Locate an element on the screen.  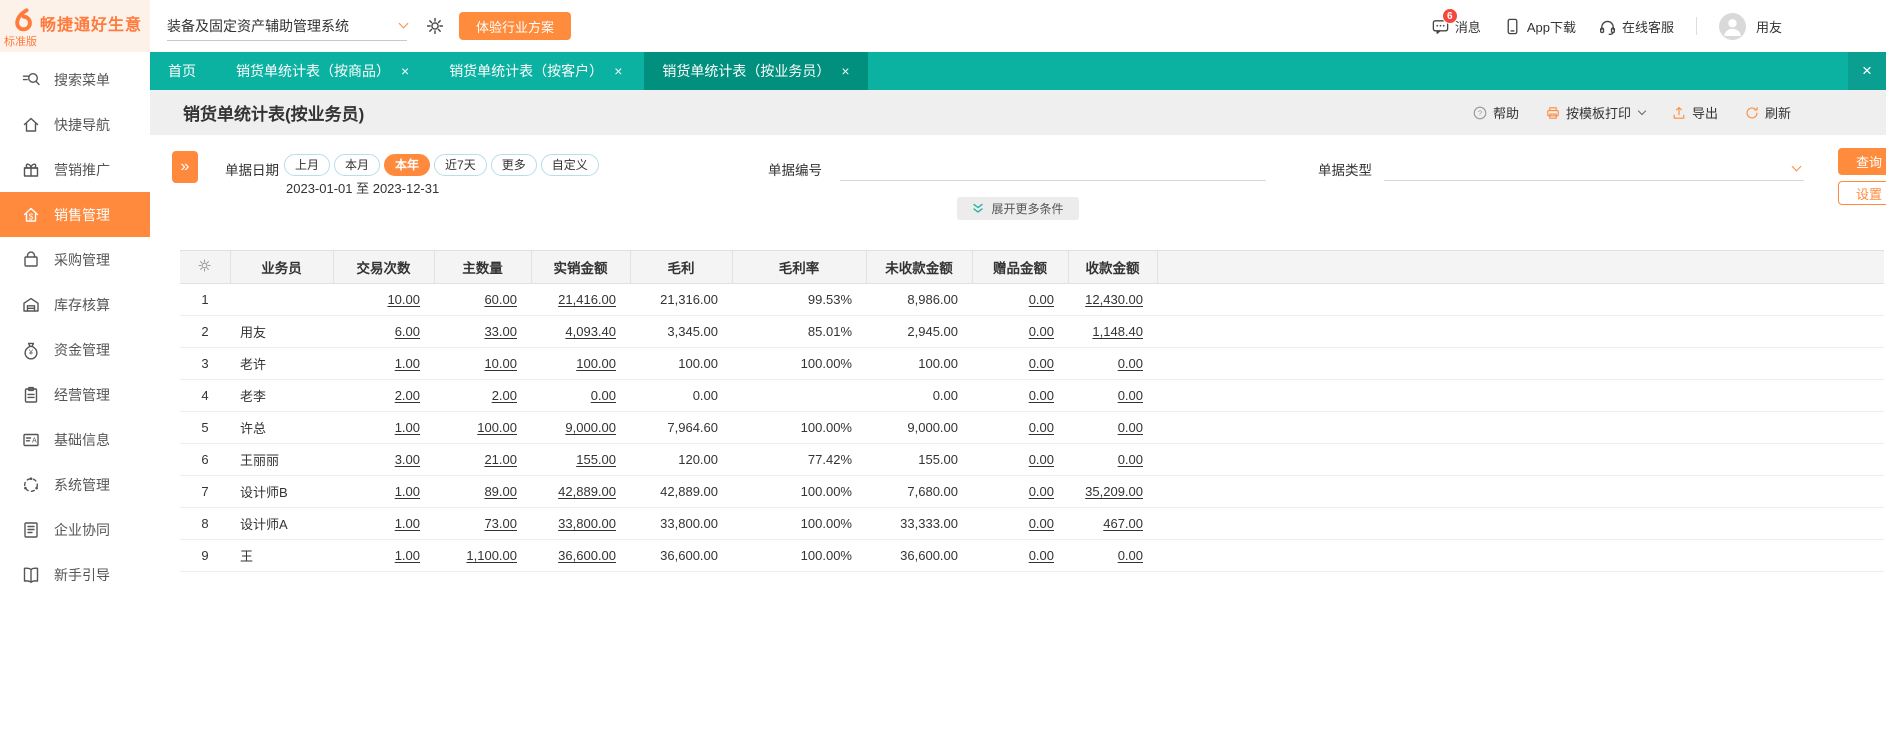
tab-by-salesperson: 销货单统计表（按业务员） × is located at coordinates (756, 71).